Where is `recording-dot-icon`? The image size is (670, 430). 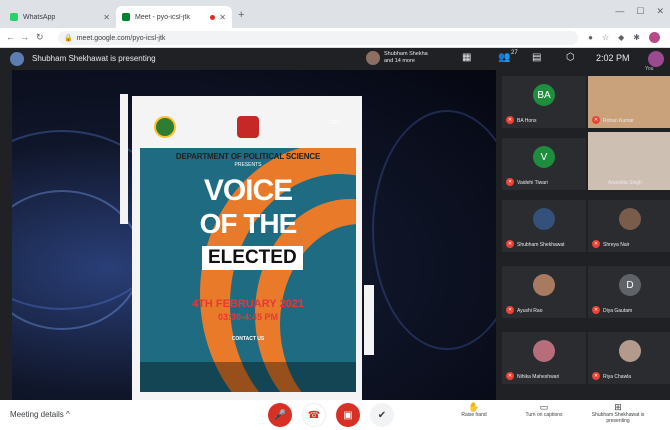
recording-dot-icon is located at coordinates (213, 17).